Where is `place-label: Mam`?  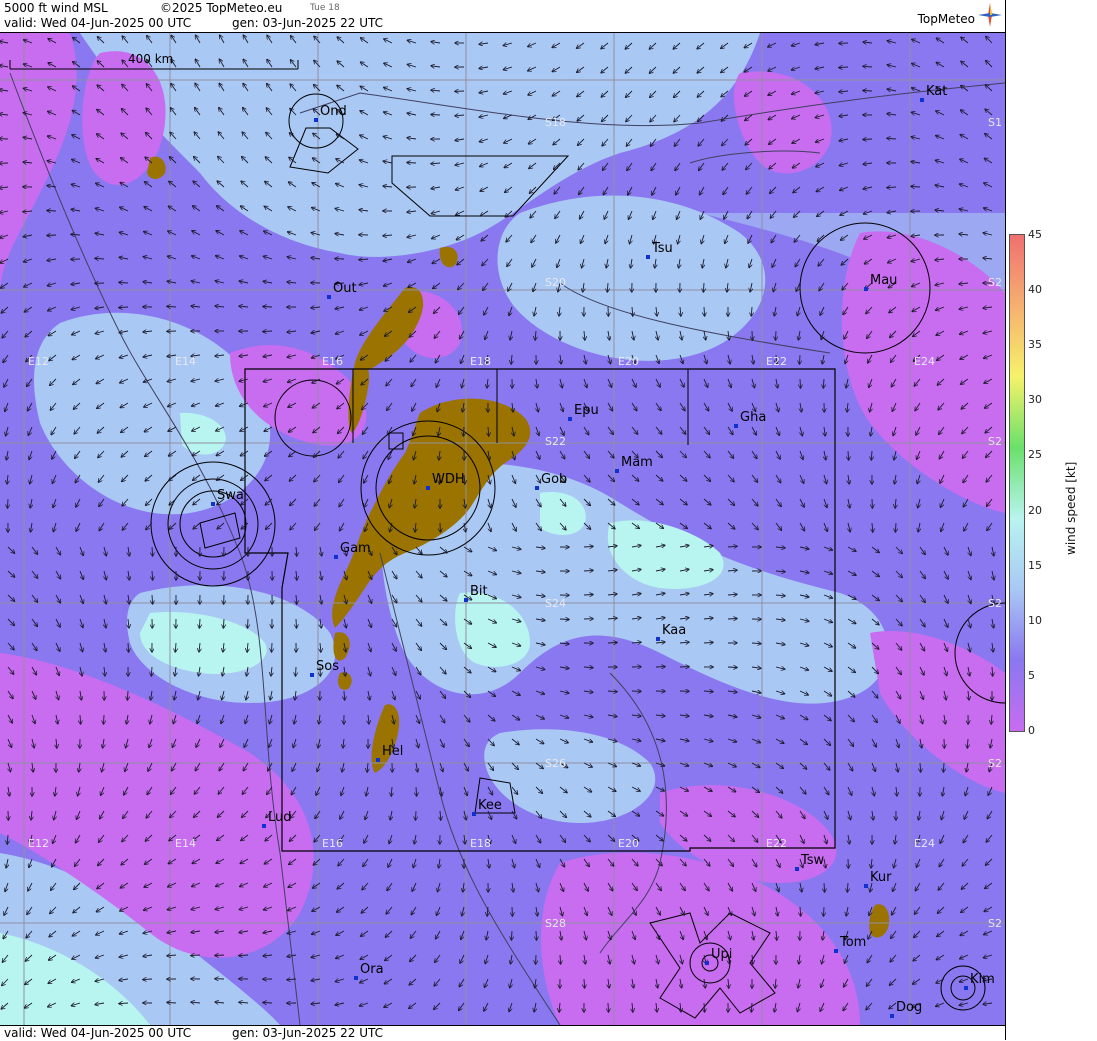 place-label: Mam is located at coordinates (637, 462).